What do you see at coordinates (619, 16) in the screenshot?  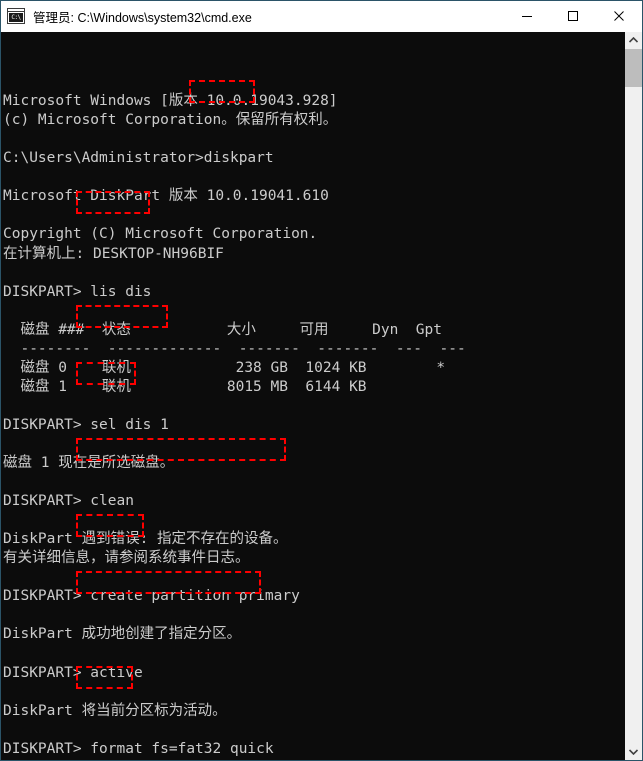 I see `close-button` at bounding box center [619, 16].